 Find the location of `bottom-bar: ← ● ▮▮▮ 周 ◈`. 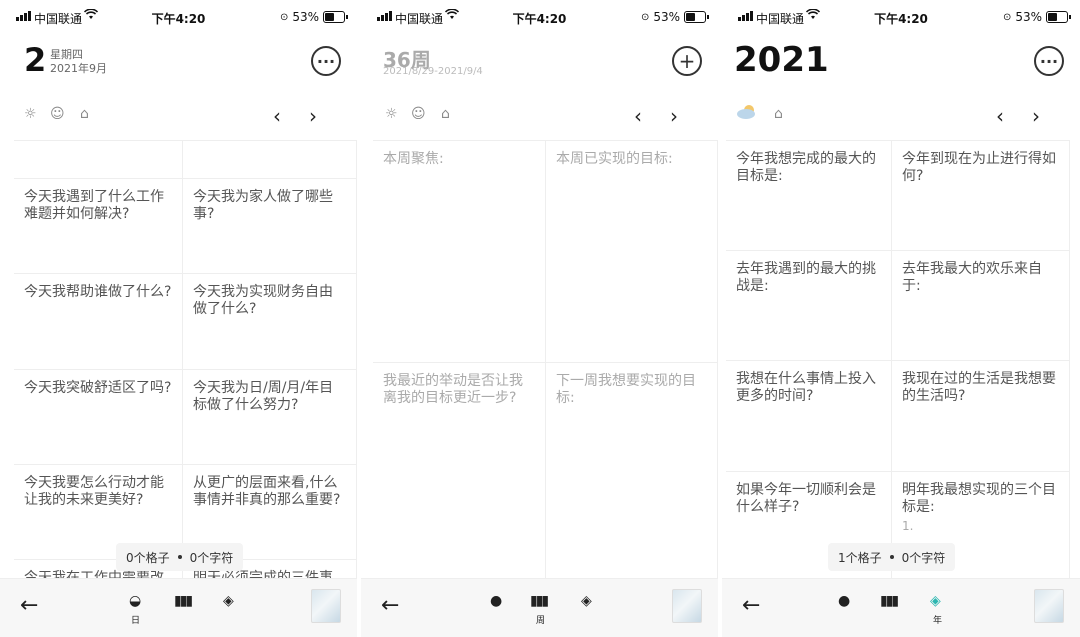

bottom-bar: ← ● ▮▮▮ 周 ◈ is located at coordinates (539, 607).